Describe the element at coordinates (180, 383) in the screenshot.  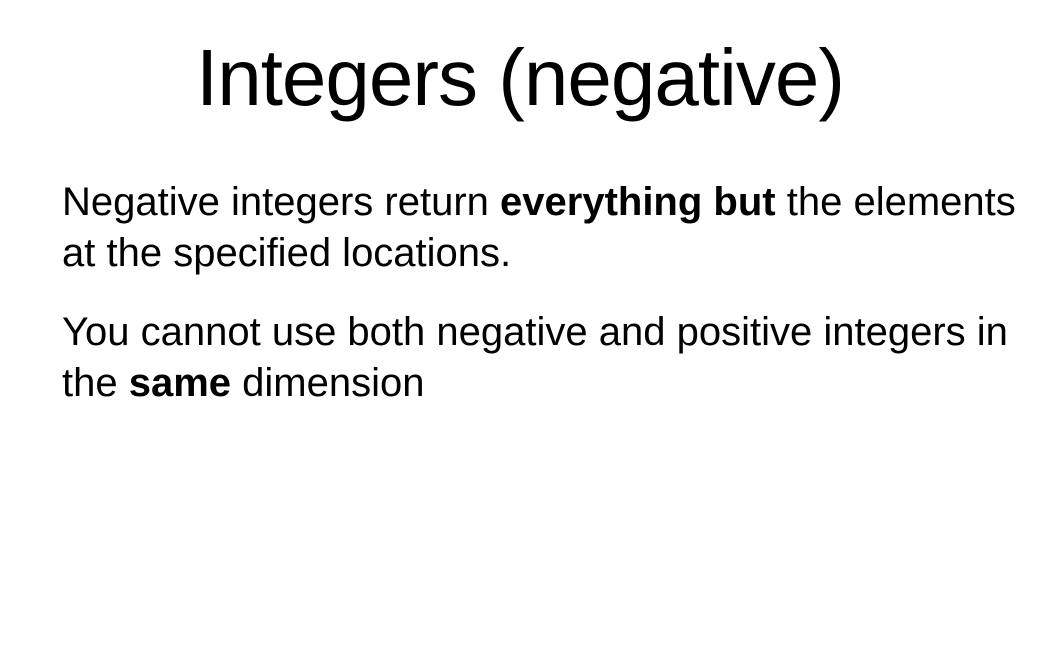
I see `emphasis-text: same` at that location.